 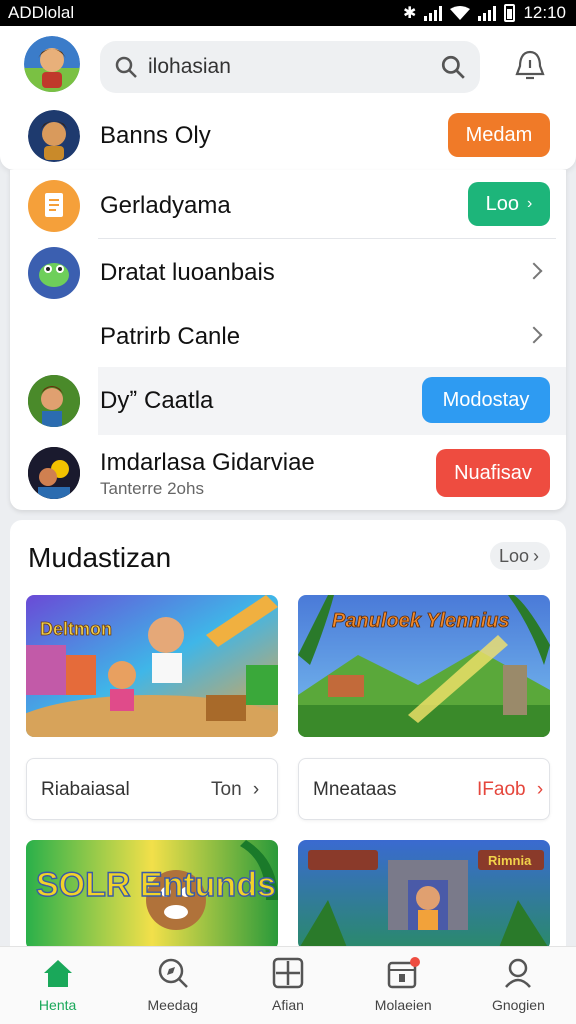 I want to click on list-item-label: Patrirb Canle, so click(x=170, y=336).